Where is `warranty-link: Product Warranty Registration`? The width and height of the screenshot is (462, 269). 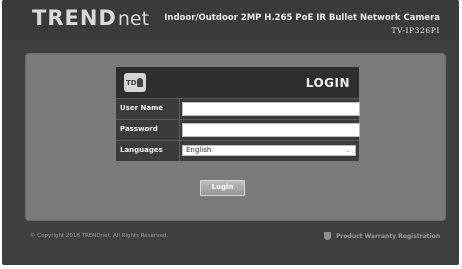 warranty-link: Product Warranty Registration is located at coordinates (382, 236).